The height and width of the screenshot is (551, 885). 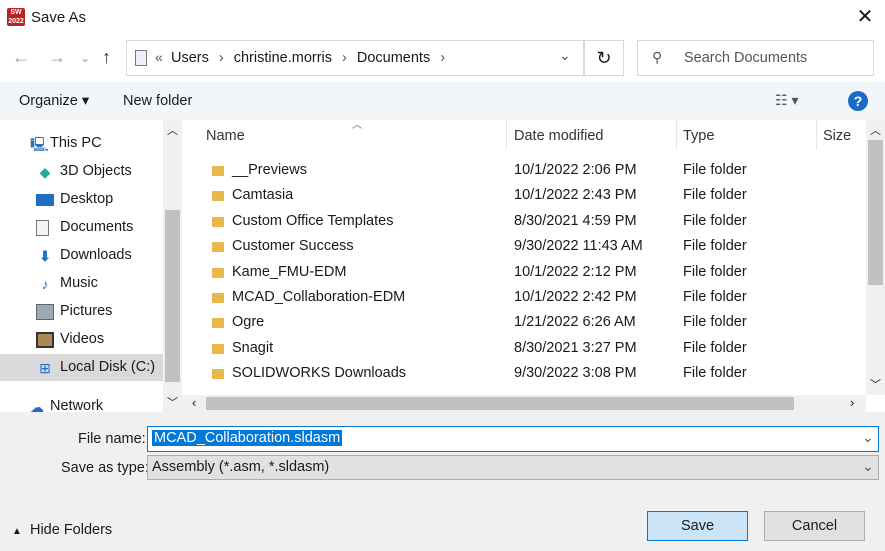 What do you see at coordinates (858, 101) in the screenshot?
I see `help-button: ?` at bounding box center [858, 101].